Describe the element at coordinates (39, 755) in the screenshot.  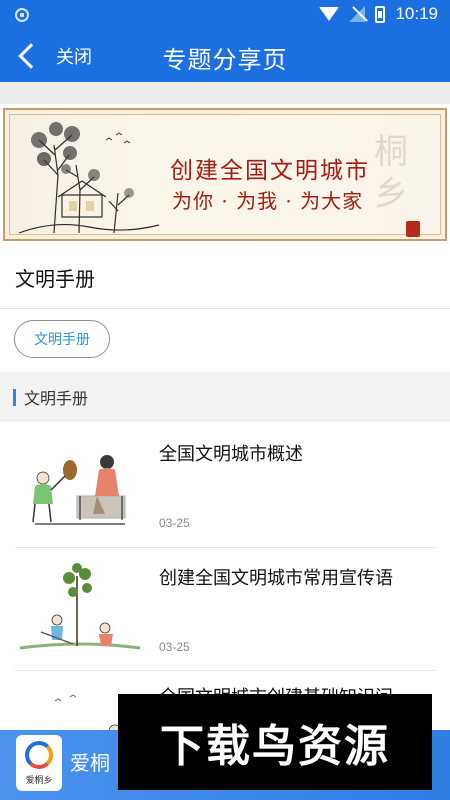
I see `logo-ring-icon` at that location.